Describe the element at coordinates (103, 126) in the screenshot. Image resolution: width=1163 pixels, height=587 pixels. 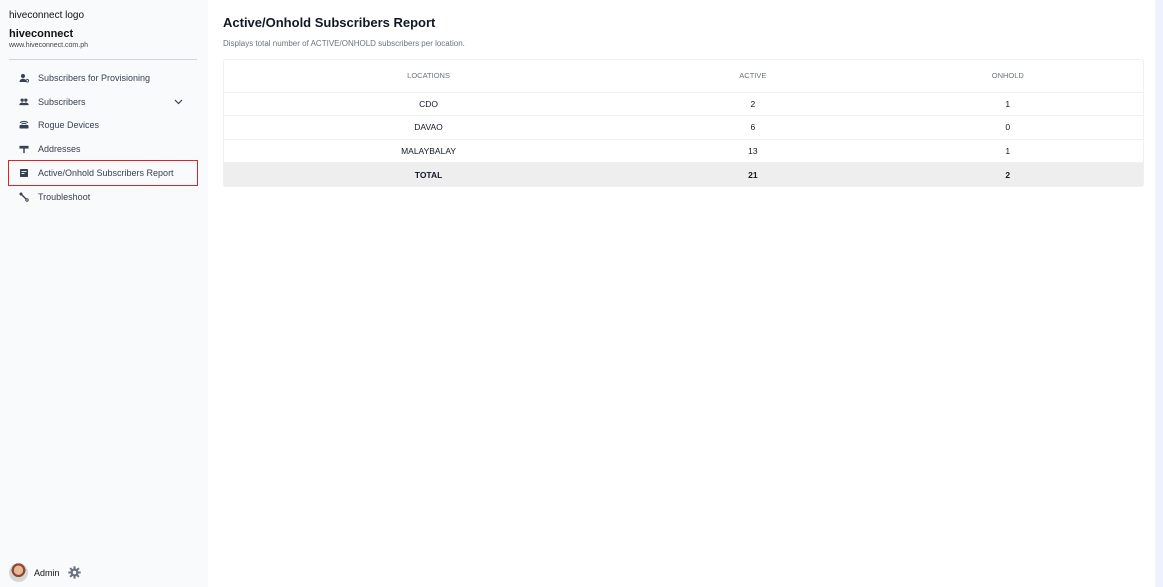
I see `sidebar-item-rogue-devices: Rogue Devices` at that location.